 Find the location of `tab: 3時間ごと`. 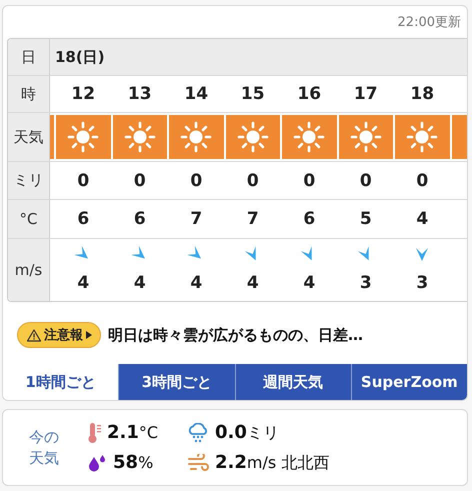

tab: 3時間ごと is located at coordinates (176, 382).